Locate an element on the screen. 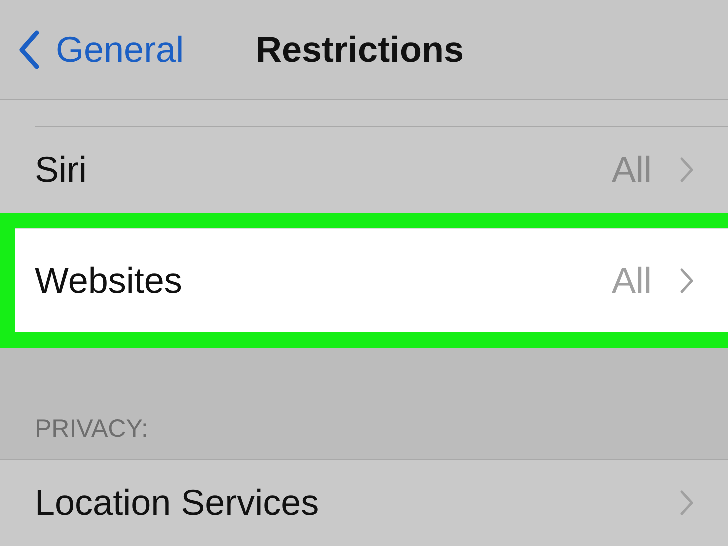 The height and width of the screenshot is (546, 728). back-button: General is located at coordinates (92, 49).